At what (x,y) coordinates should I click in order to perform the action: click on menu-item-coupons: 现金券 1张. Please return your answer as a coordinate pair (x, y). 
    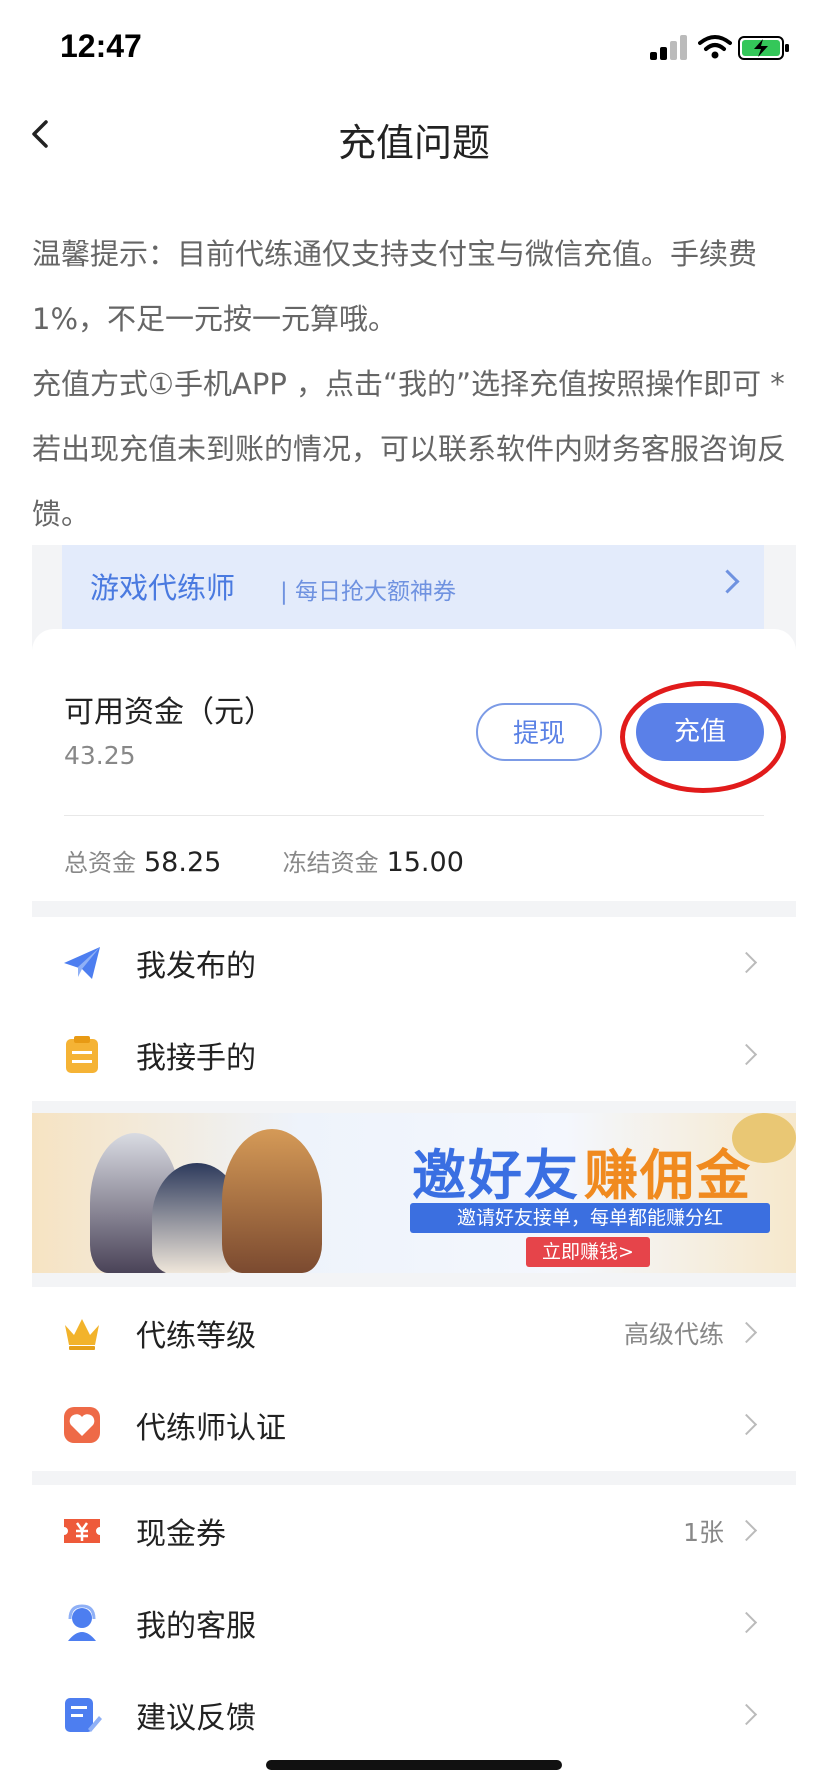
    Looking at the image, I should click on (414, 1531).